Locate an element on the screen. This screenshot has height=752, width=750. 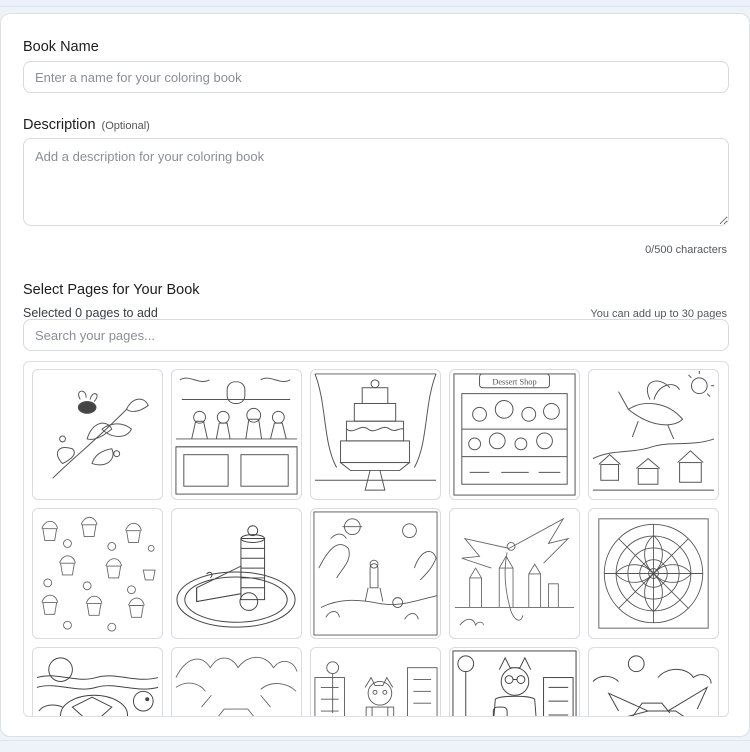
dessert-shop-illustration: Dessert Shop is located at coordinates (514, 434).